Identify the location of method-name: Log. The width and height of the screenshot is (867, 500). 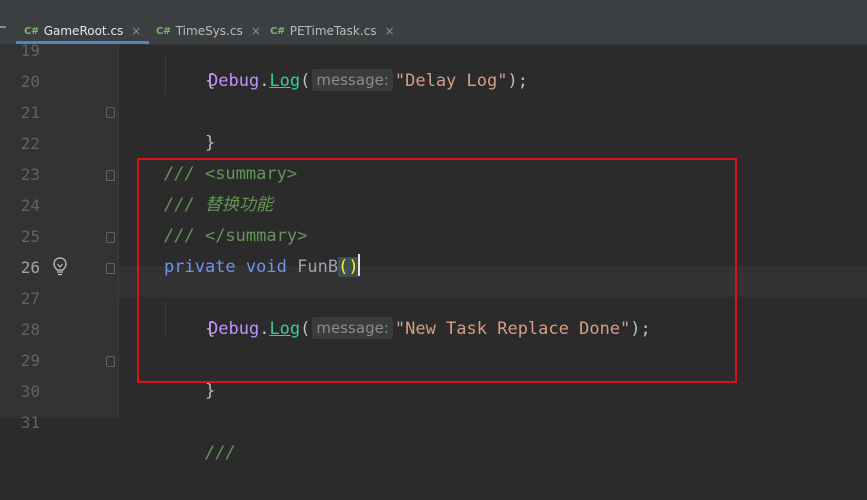
(285, 81).